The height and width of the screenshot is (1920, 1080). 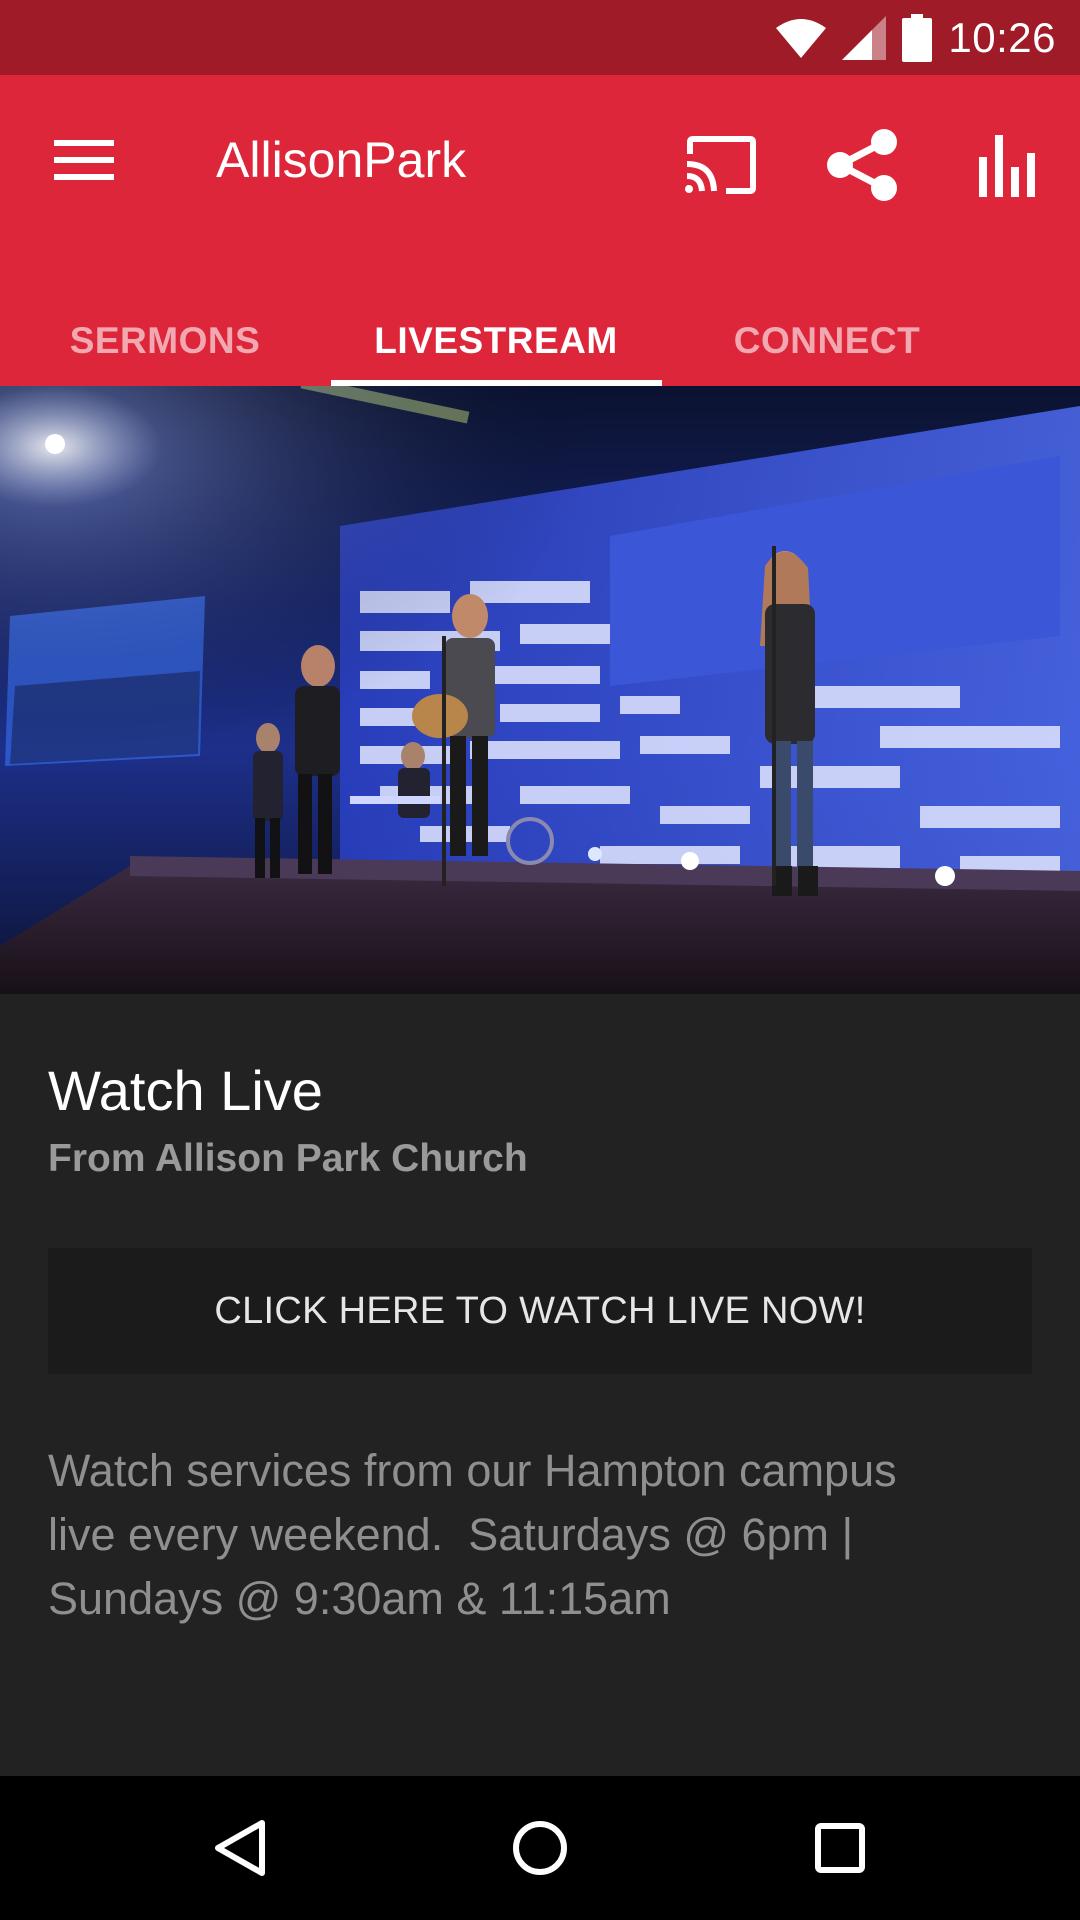 I want to click on menu-button, so click(x=84, y=160).